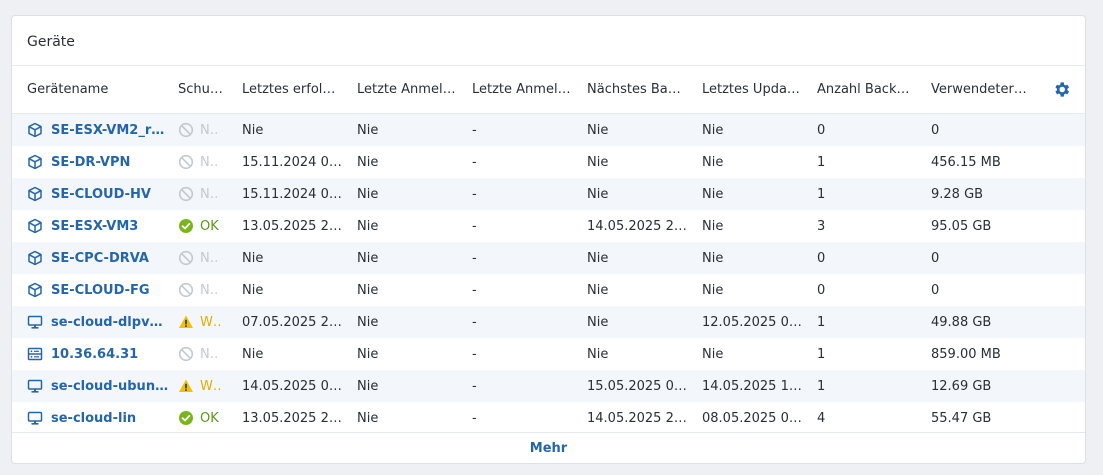  I want to click on gear-icon, so click(1061, 89).